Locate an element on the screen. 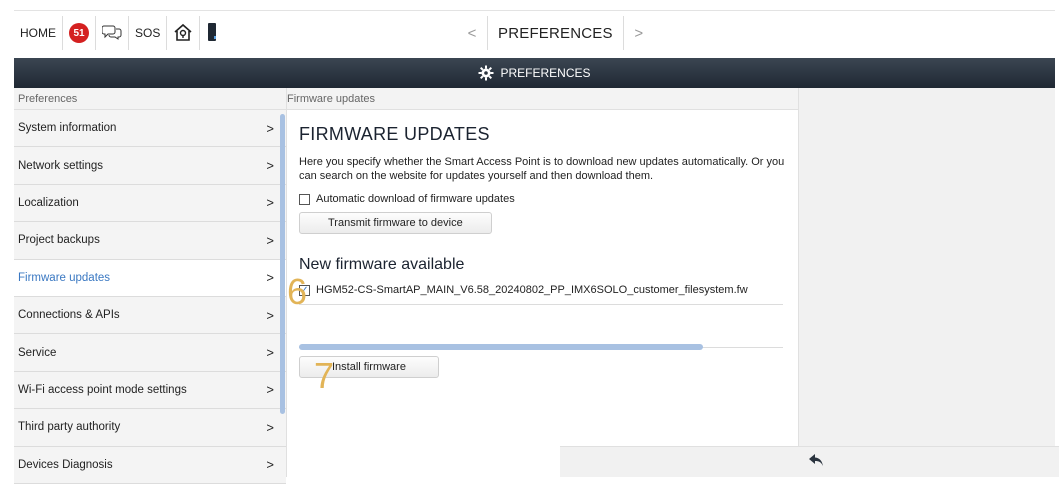 The image size is (1059, 484). main-section-label: Firmware updates is located at coordinates (542, 99).